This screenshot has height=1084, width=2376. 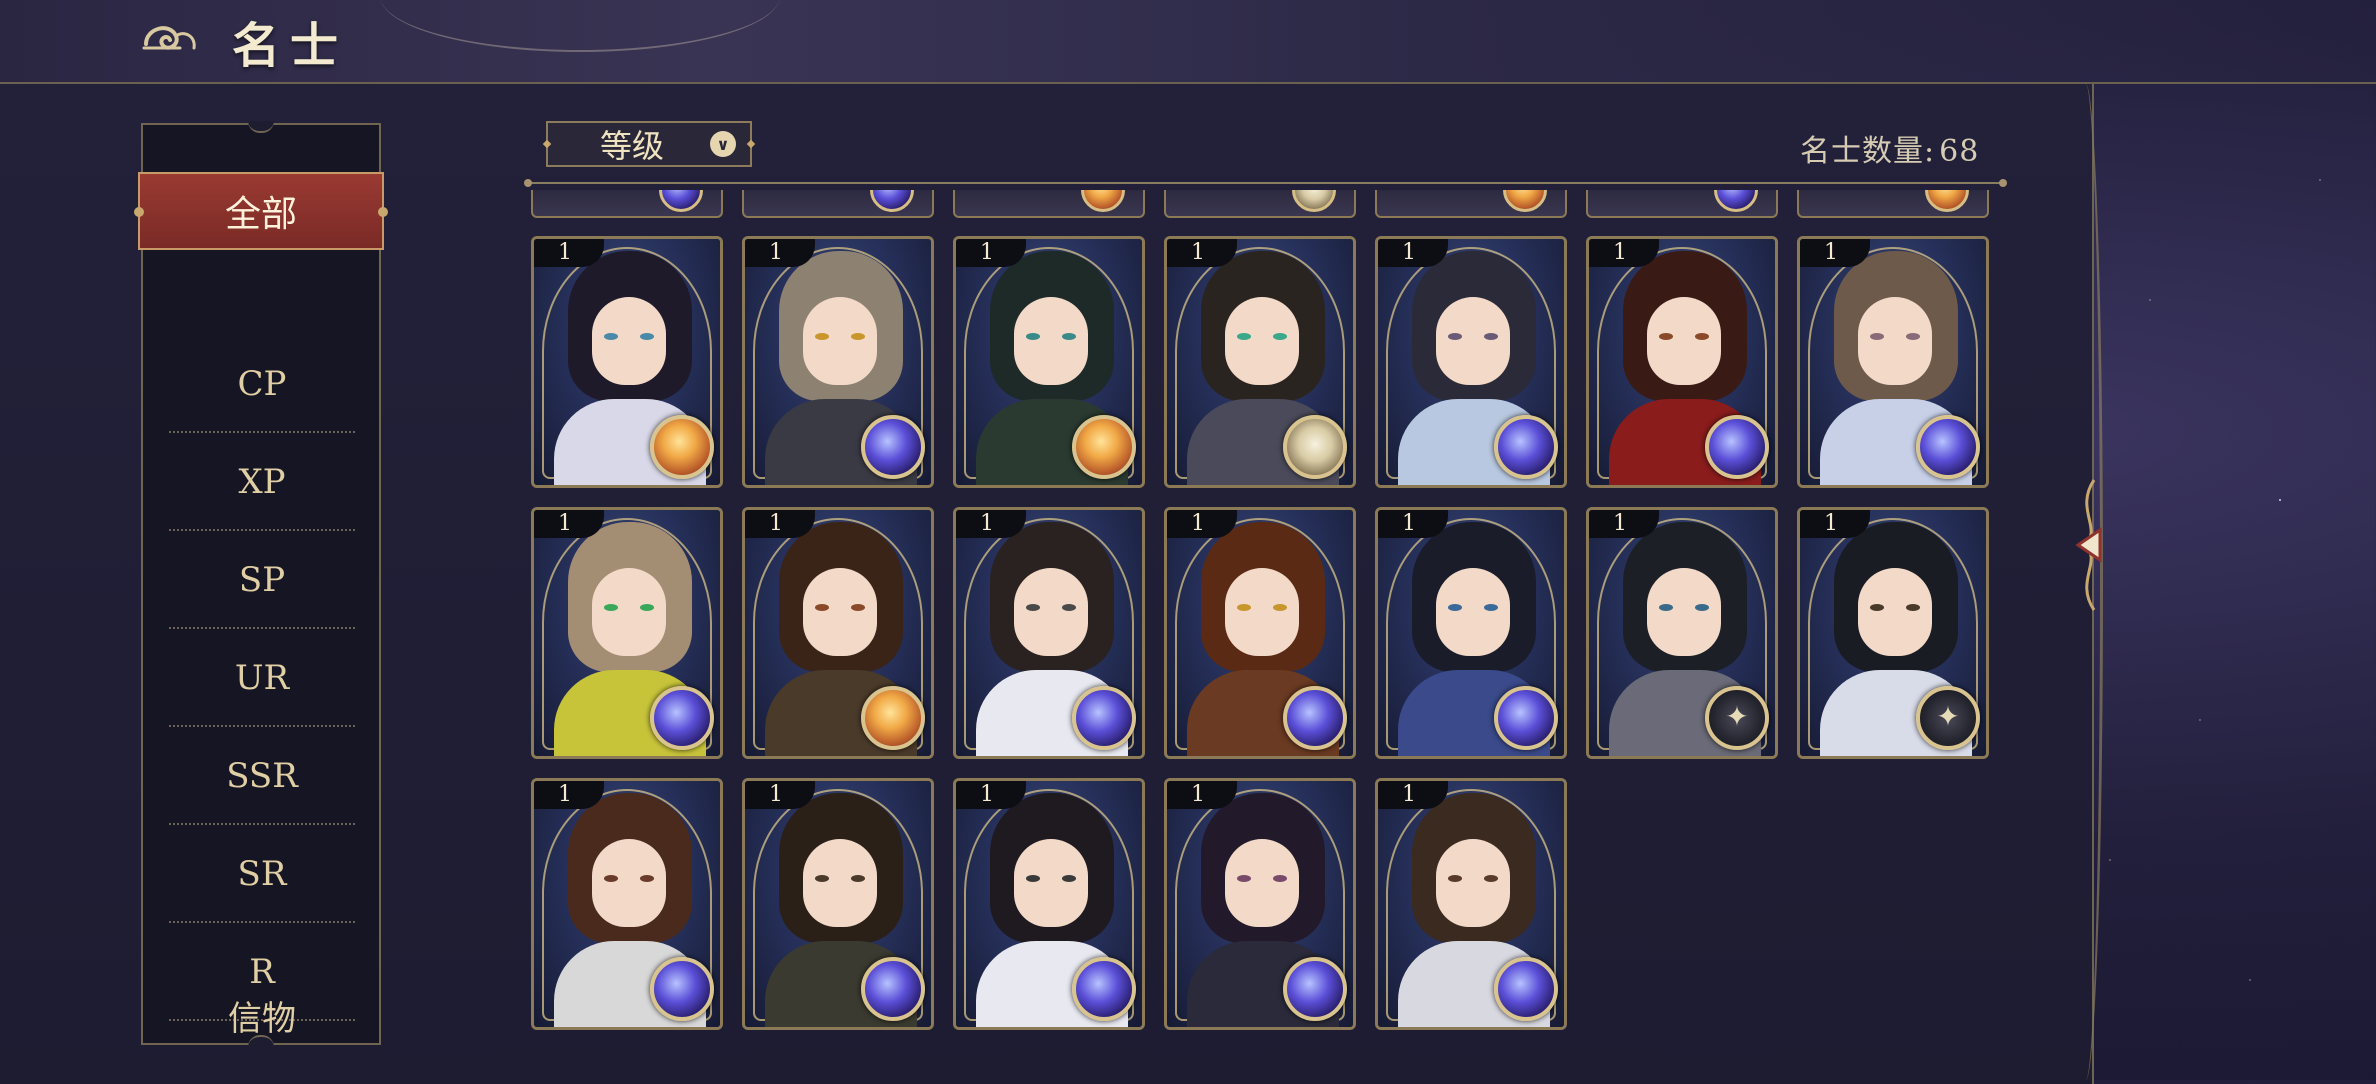 I want to click on filter-label: SR, so click(x=262, y=874).